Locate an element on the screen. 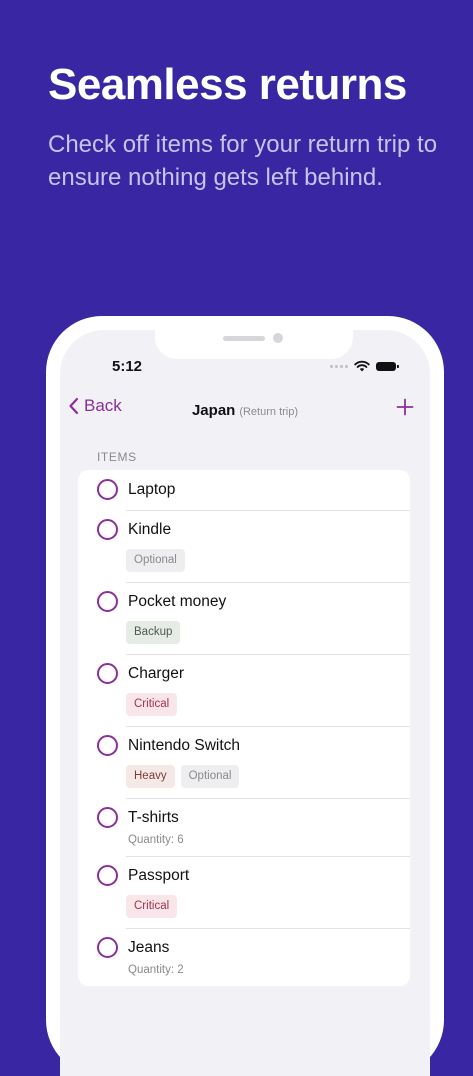 The width and height of the screenshot is (473, 1076). page-title: Japan (Return trip) is located at coordinates (245, 410).